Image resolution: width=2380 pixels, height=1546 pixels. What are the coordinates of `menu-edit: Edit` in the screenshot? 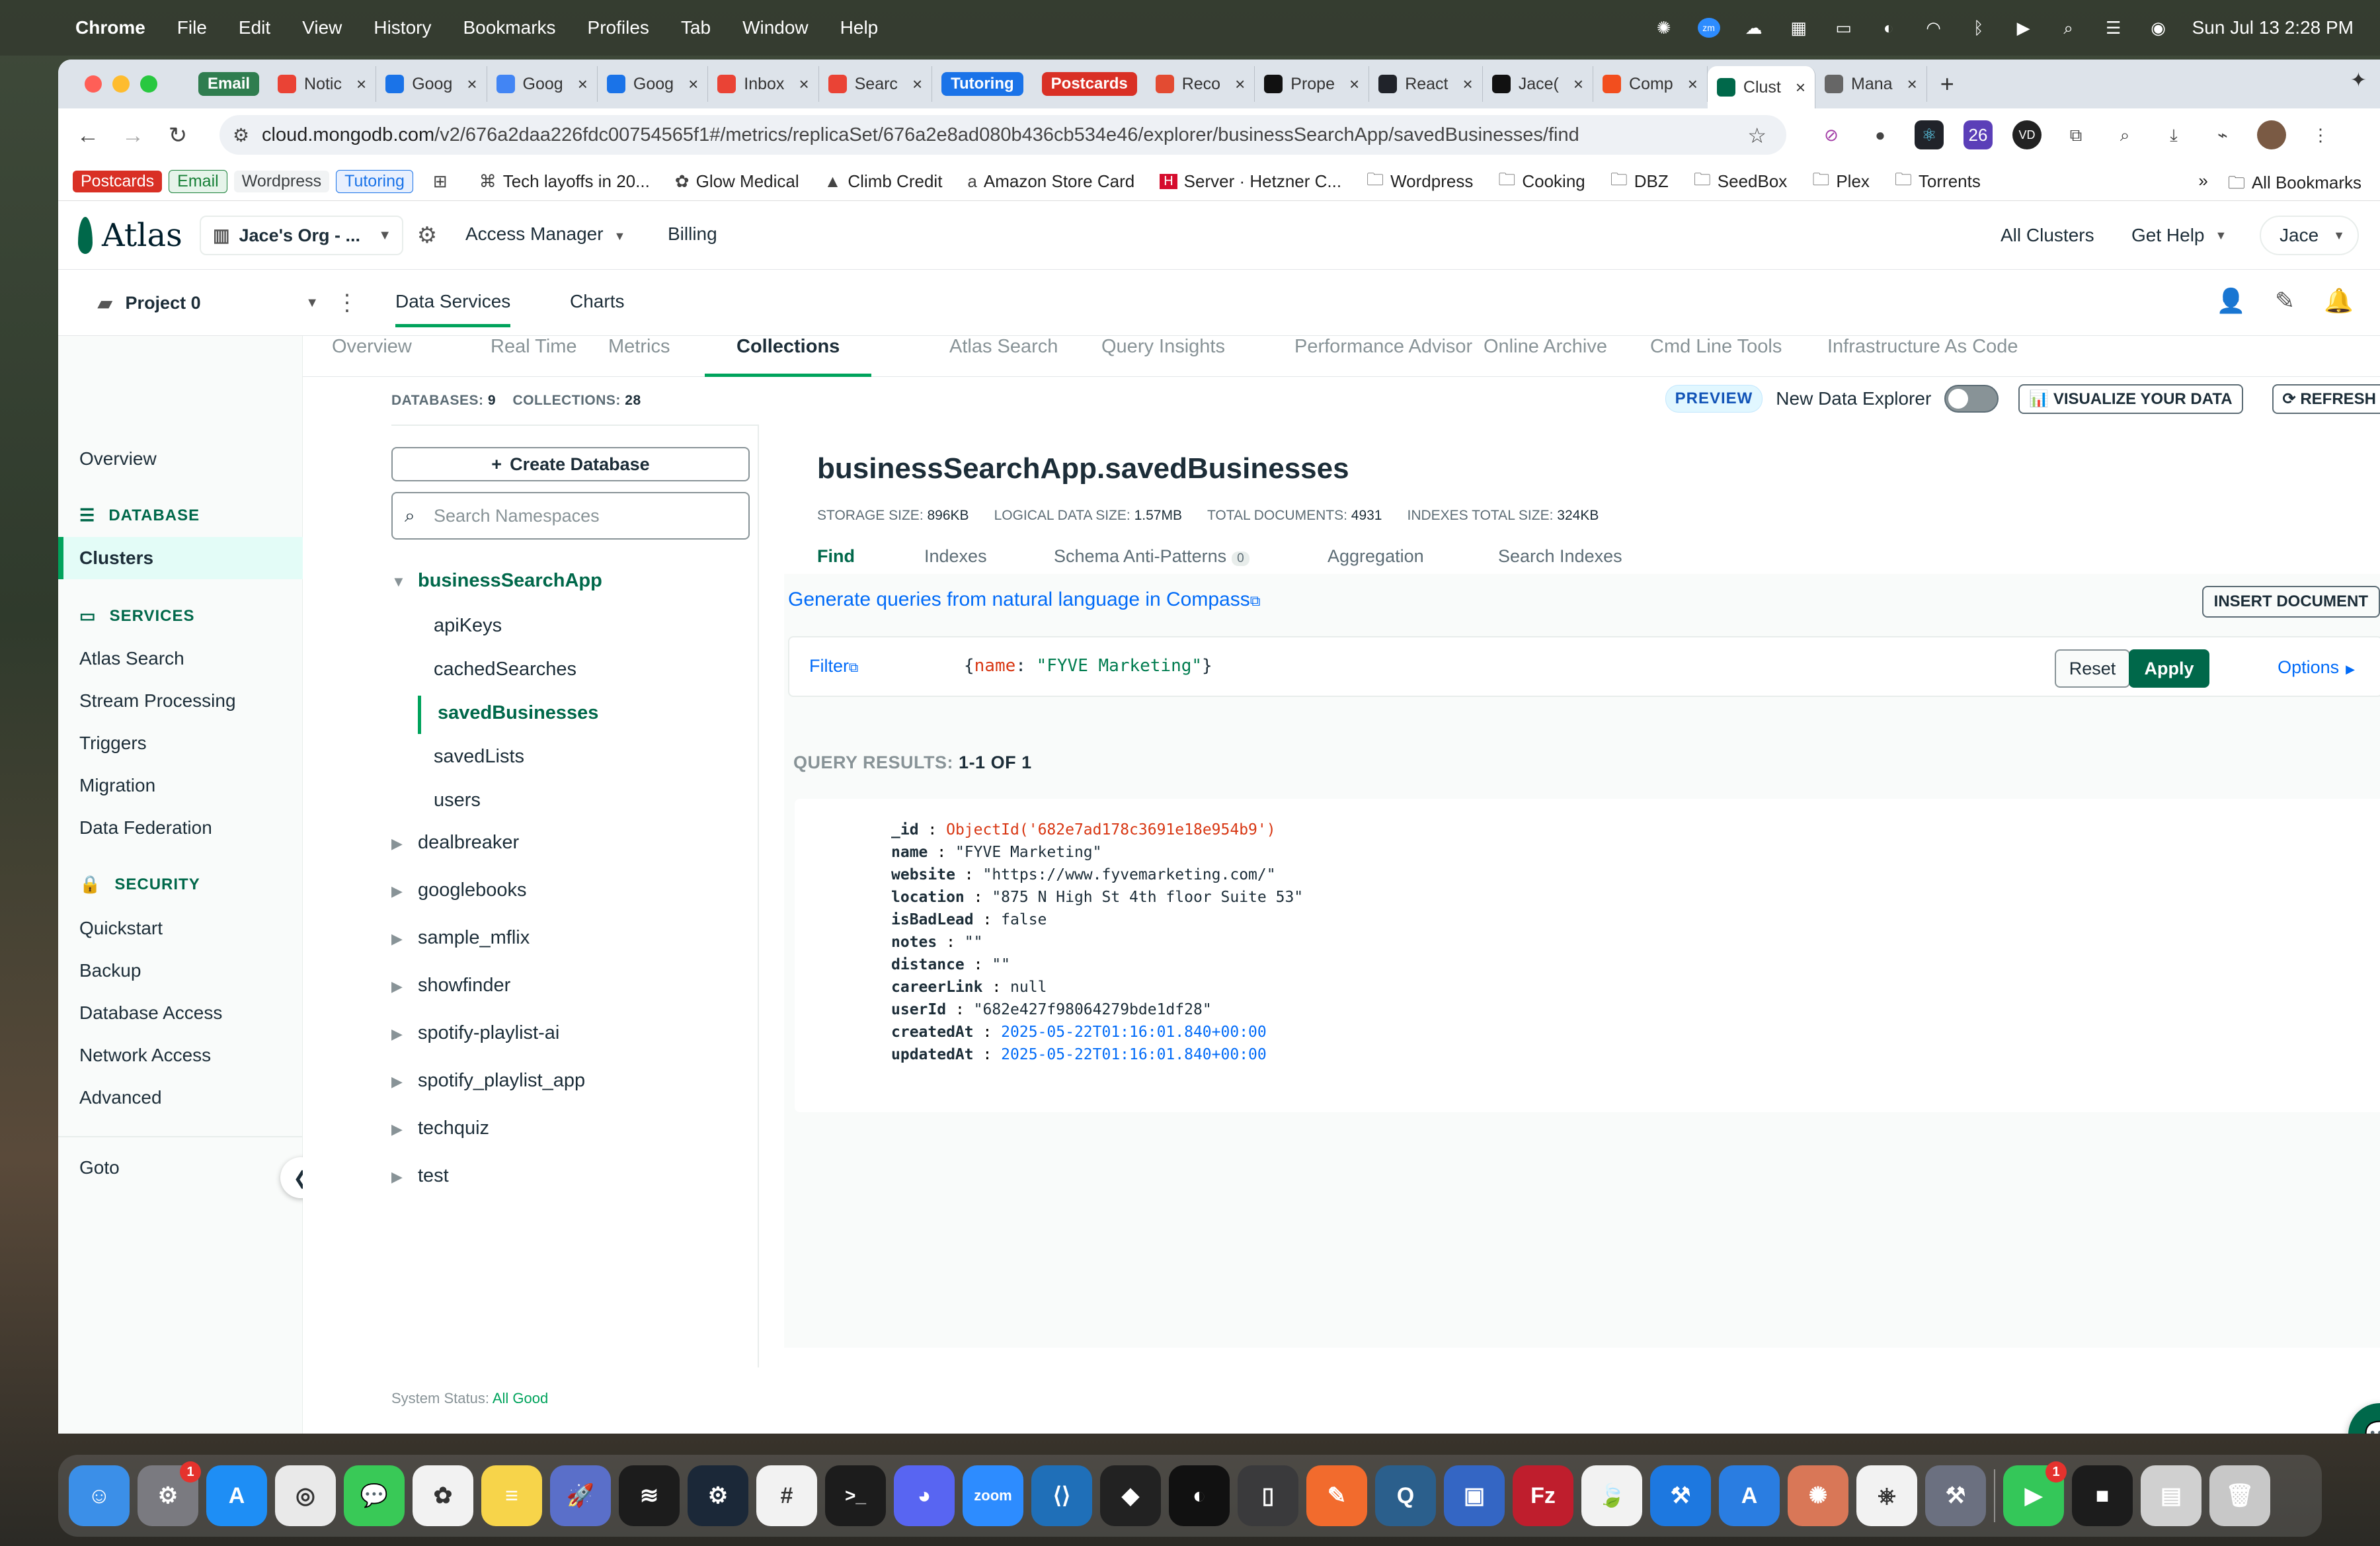 It's located at (254, 27).